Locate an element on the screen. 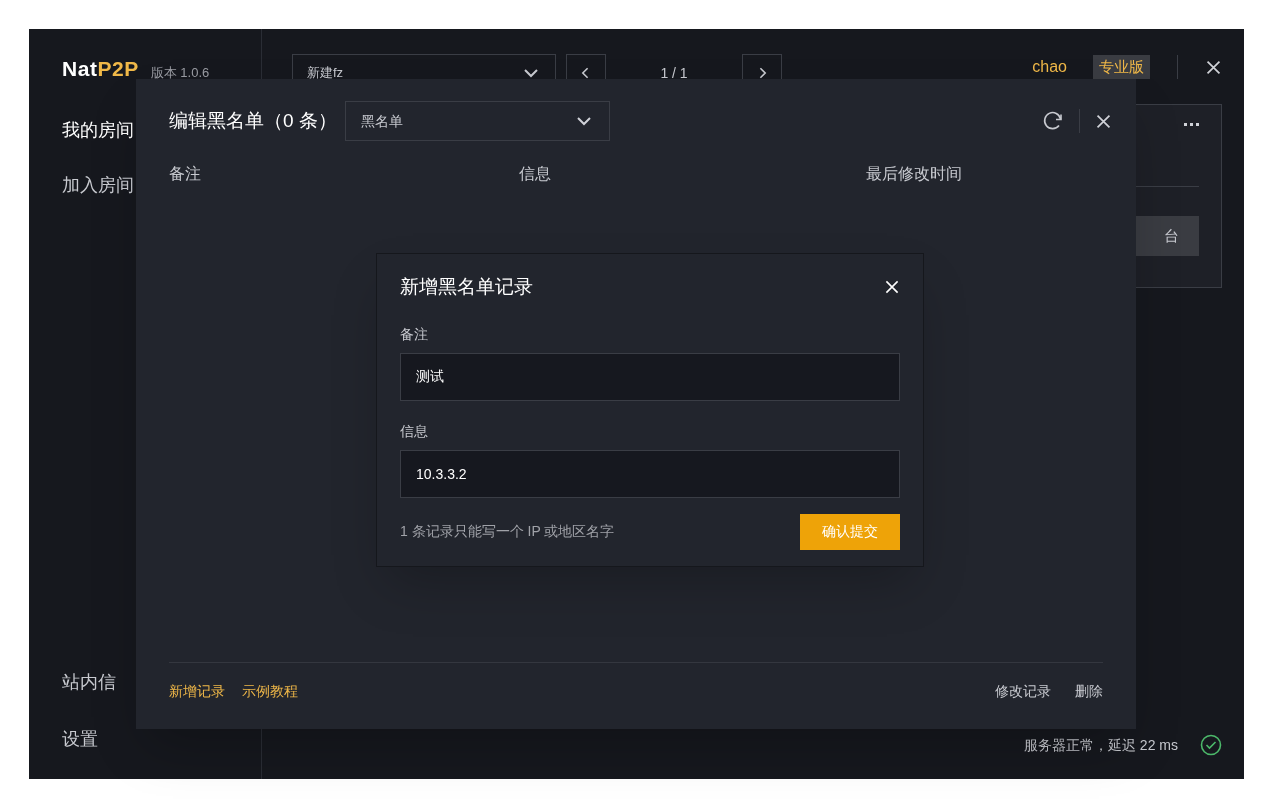 The image size is (1275, 810). column-header: 最后修改时间 is located at coordinates (914, 174).